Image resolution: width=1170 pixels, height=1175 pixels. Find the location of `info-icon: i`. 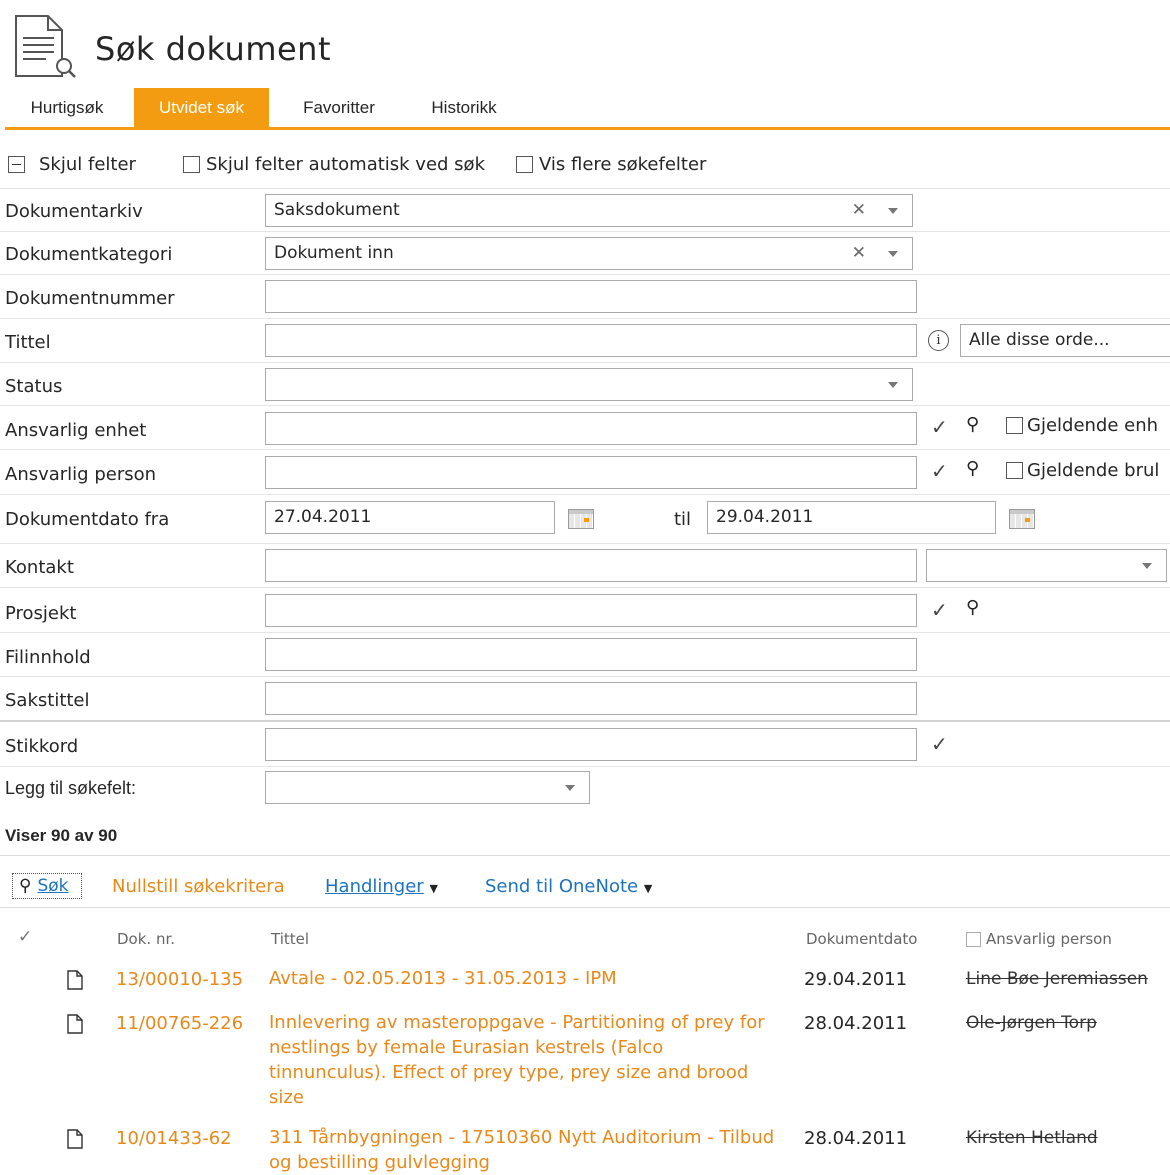

info-icon: i is located at coordinates (938, 340).